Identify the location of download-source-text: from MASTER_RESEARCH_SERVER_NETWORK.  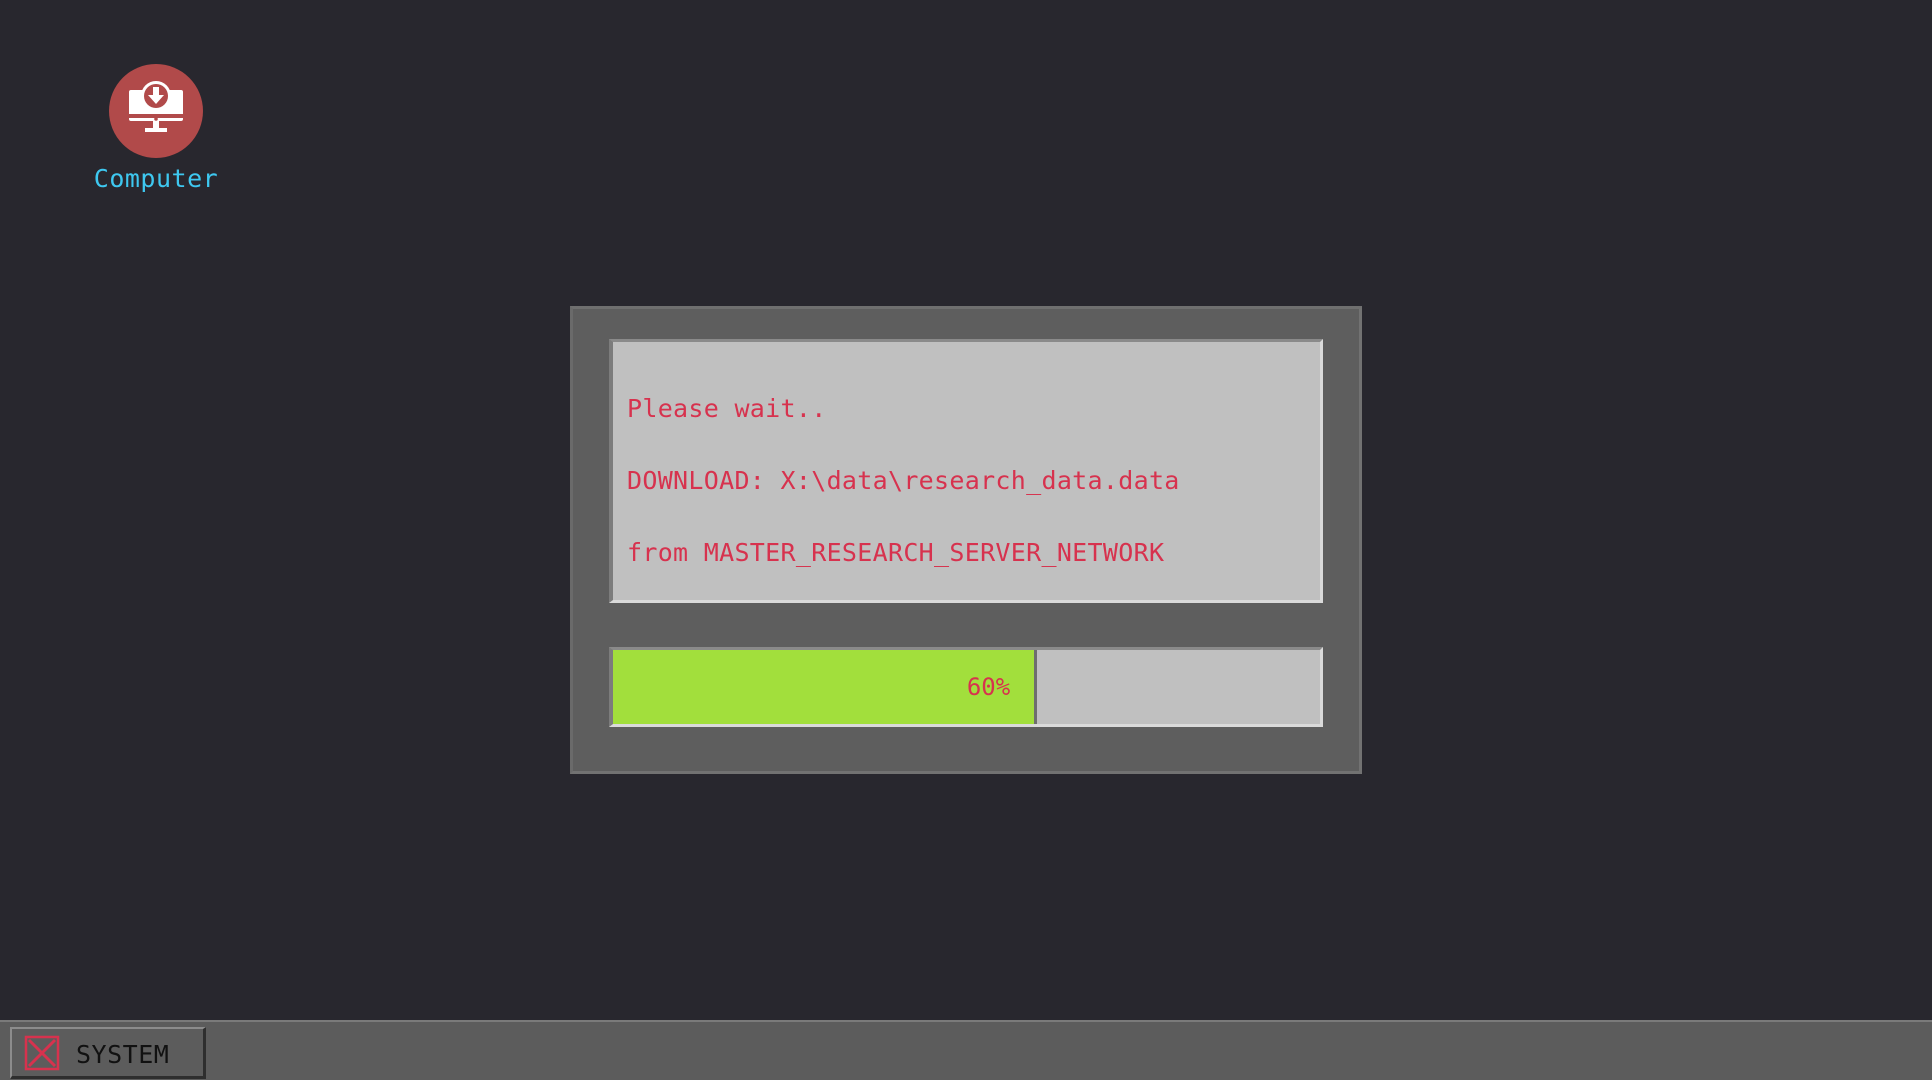
(896, 552).